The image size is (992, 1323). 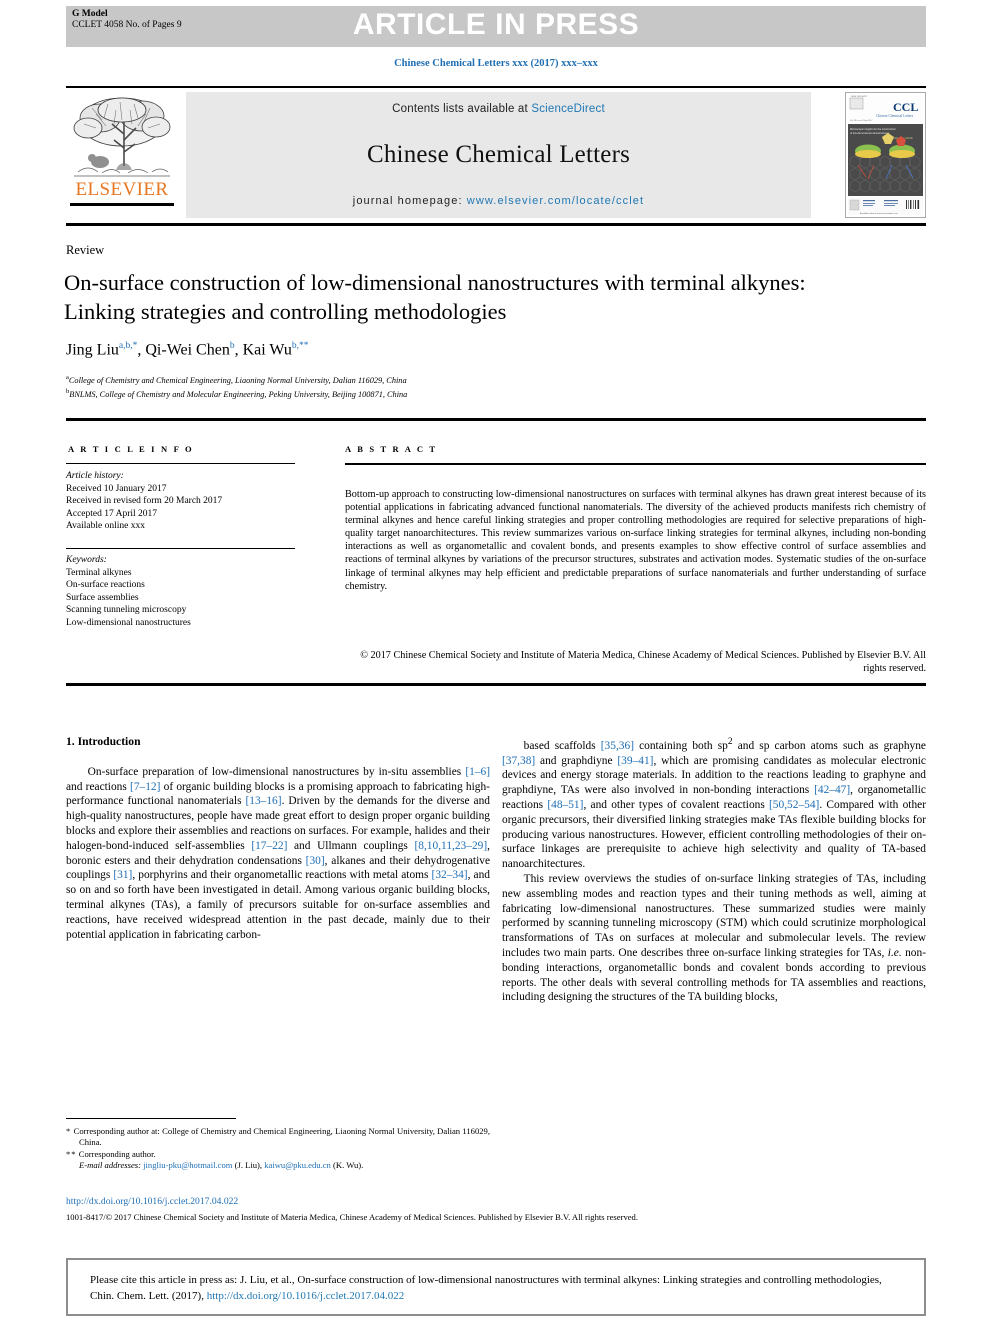 What do you see at coordinates (187, 350) in the screenshot?
I see `author-list: Jing Liua,b,*, Qi-Wei Chenb, Kai Wub,**` at bounding box center [187, 350].